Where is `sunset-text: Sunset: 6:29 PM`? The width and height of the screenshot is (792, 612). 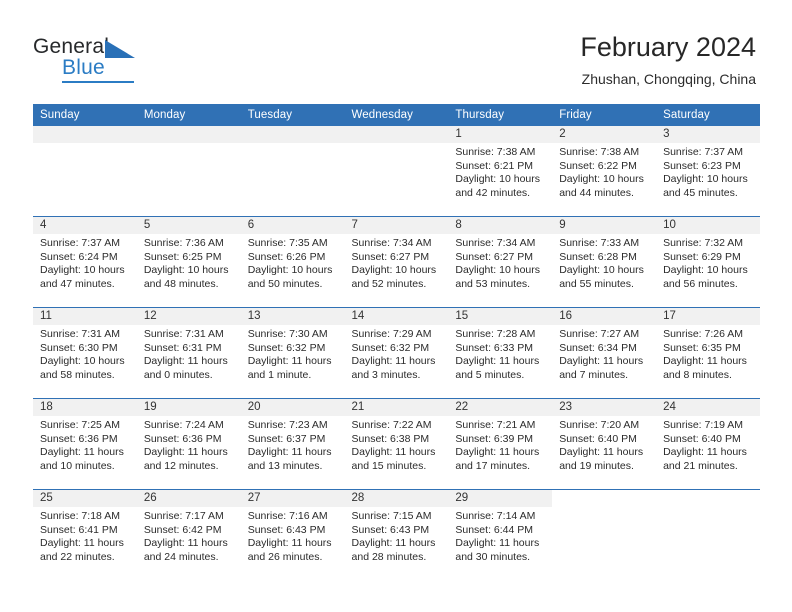 sunset-text: Sunset: 6:29 PM is located at coordinates (702, 256).